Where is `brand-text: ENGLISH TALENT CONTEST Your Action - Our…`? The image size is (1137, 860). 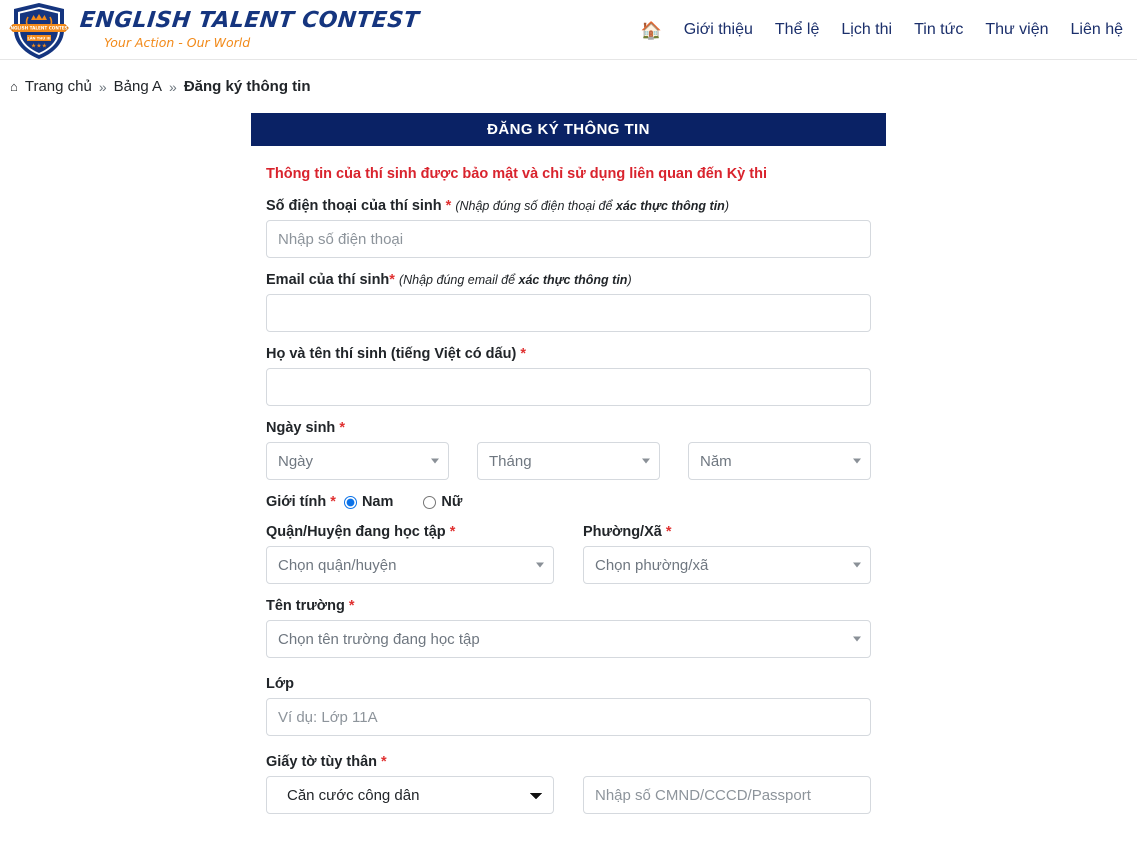 brand-text: ENGLISH TALENT CONTEST Your Action - Our… is located at coordinates (249, 28).